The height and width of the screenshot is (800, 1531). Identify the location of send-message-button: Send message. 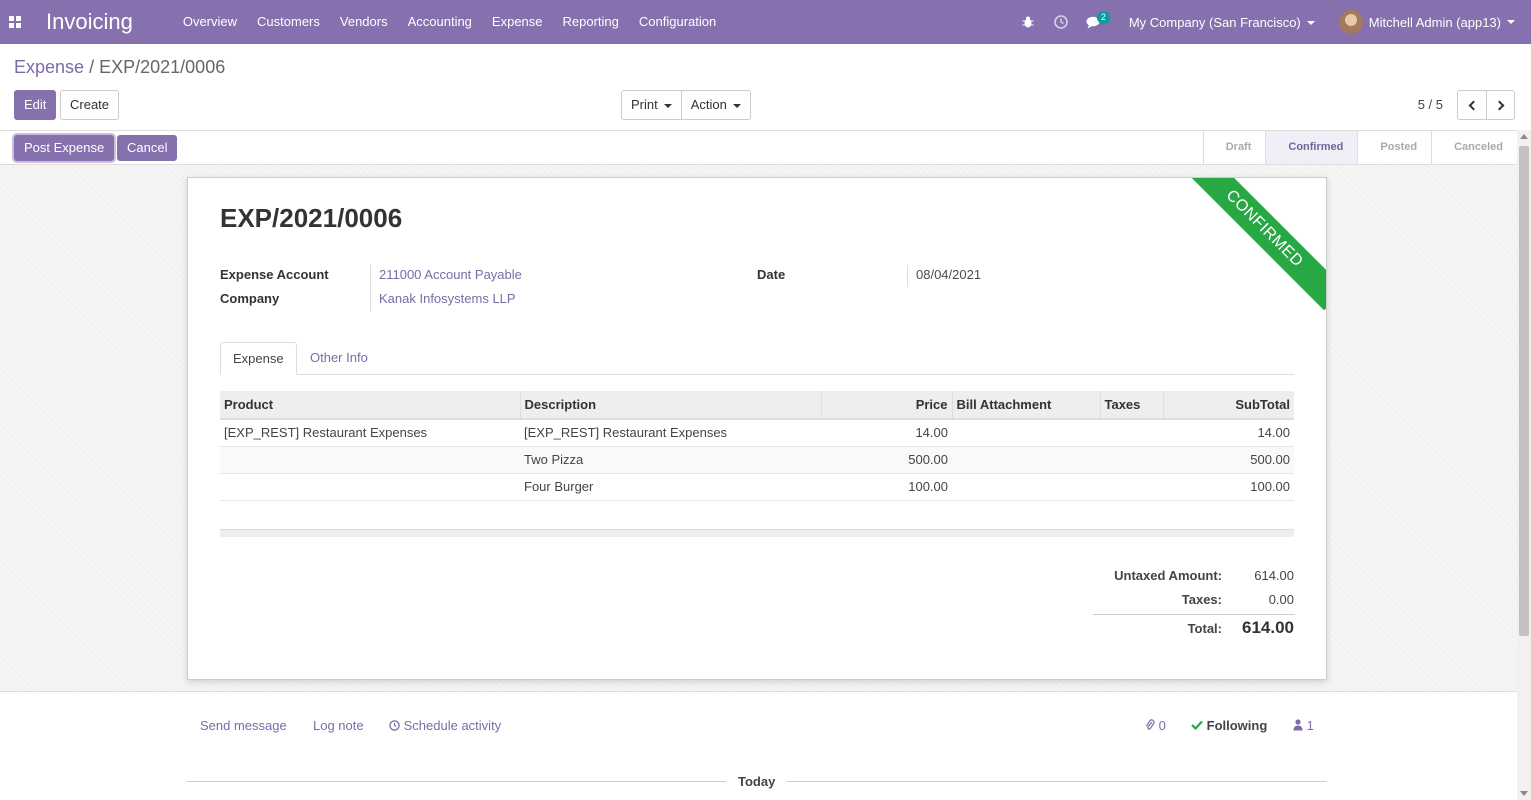
(243, 725).